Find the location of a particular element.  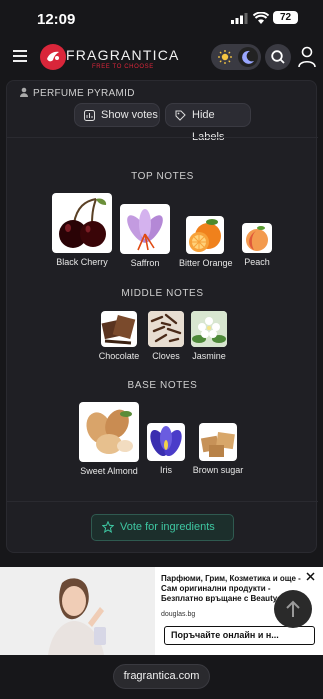

vote-label: Vote for ingredients is located at coordinates (167, 527).